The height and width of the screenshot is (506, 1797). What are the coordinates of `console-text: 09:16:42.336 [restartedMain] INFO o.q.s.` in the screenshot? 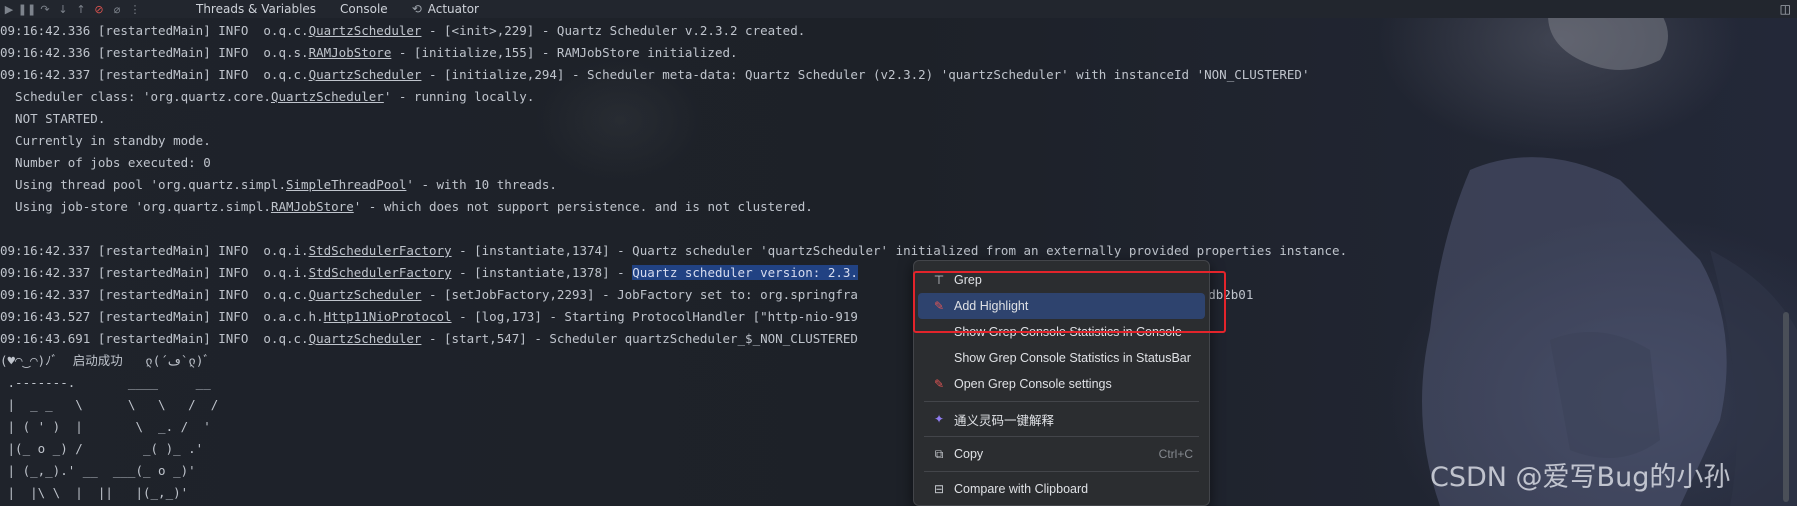 It's located at (154, 52).